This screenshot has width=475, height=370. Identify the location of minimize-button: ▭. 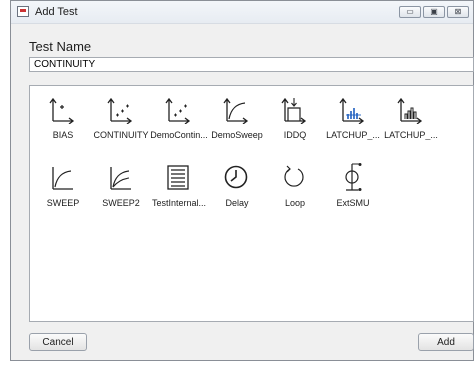
(410, 12).